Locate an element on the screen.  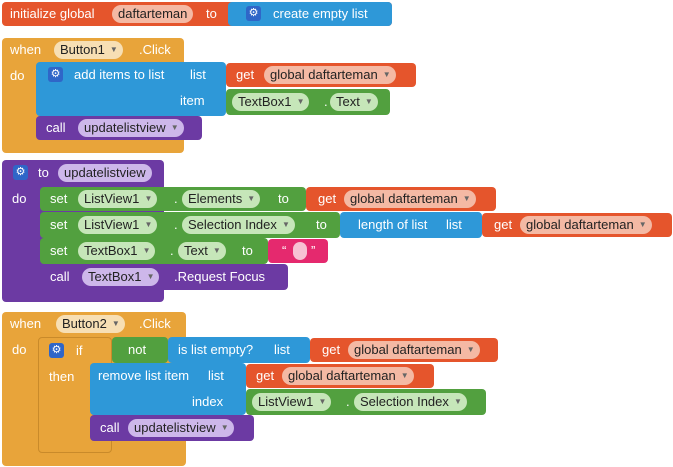
request-focus-label: .Request Focus is located at coordinates (220, 276).